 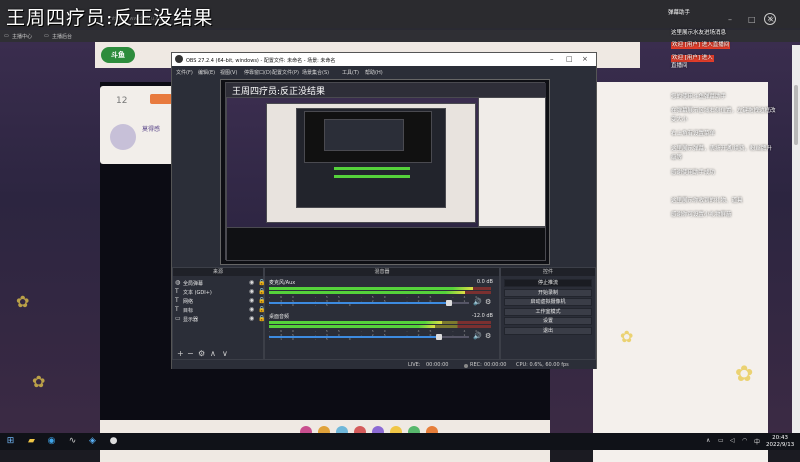 What do you see at coordinates (279, 317) in the screenshot?
I see `mixer-channel-name: 桌面音频` at bounding box center [279, 317].